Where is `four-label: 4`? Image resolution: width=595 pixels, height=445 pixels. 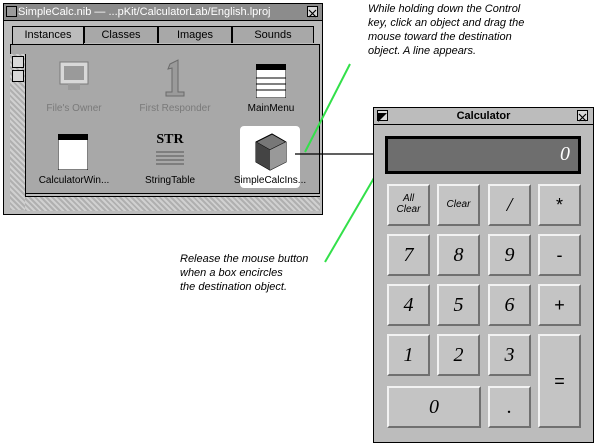 four-label: 4 is located at coordinates (408, 305).